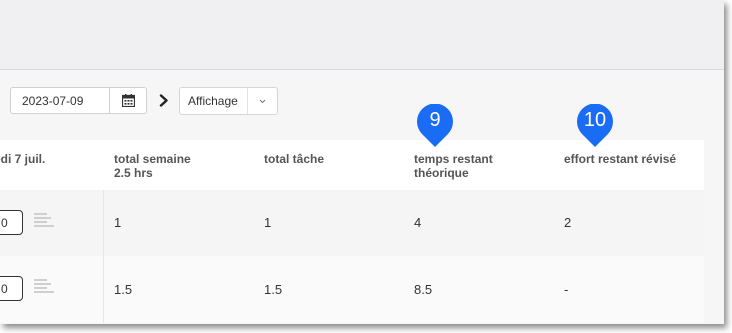  What do you see at coordinates (123, 289) in the screenshot?
I see `cell-total-semaine: 1.5` at bounding box center [123, 289].